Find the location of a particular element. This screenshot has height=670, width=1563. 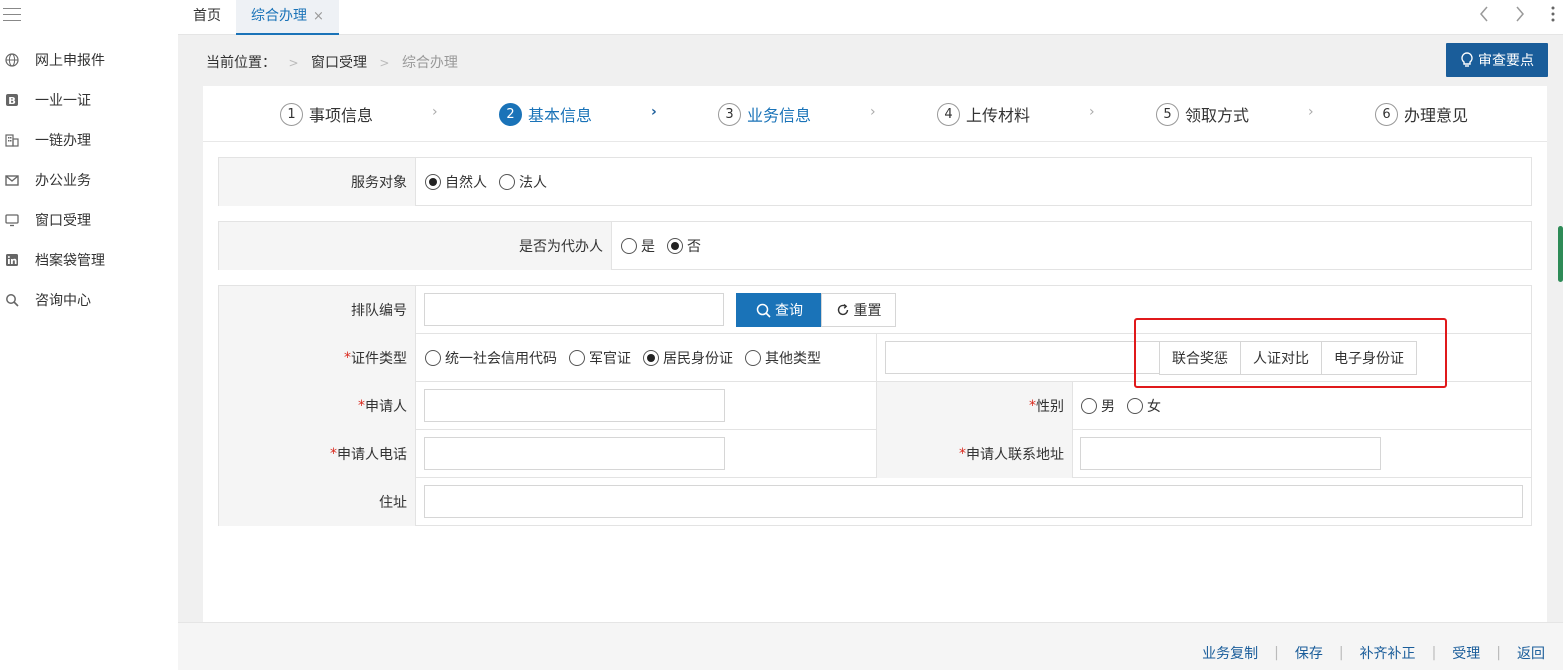

sidebar-item-one-industry-one-cert: B 一业一证 is located at coordinates (89, 100).